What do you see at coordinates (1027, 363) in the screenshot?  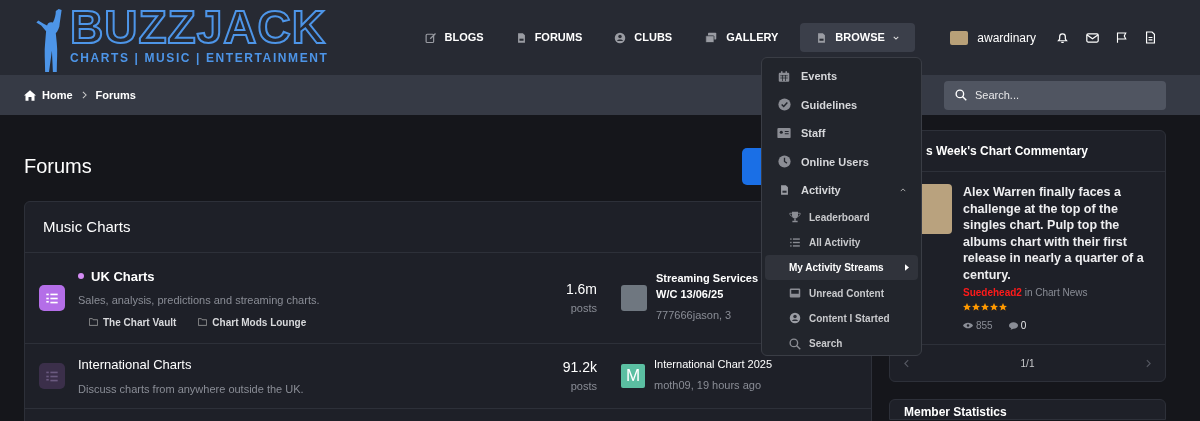 I see `pager-text: 1/1` at bounding box center [1027, 363].